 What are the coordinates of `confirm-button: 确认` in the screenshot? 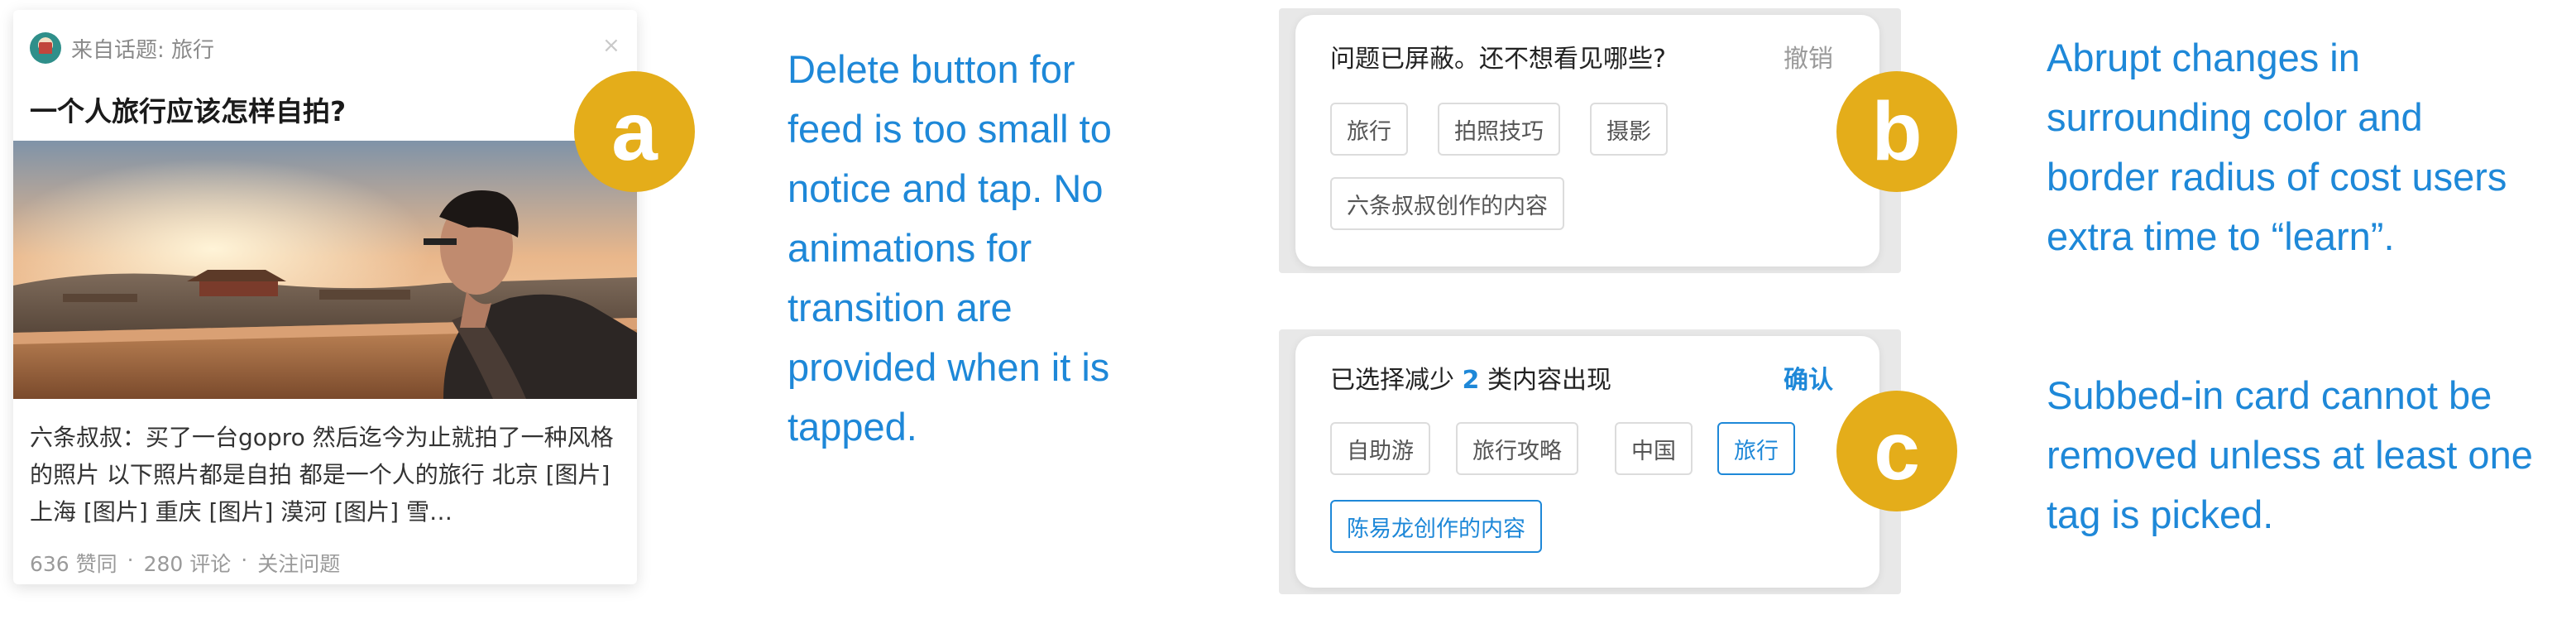 It's located at (1809, 377).